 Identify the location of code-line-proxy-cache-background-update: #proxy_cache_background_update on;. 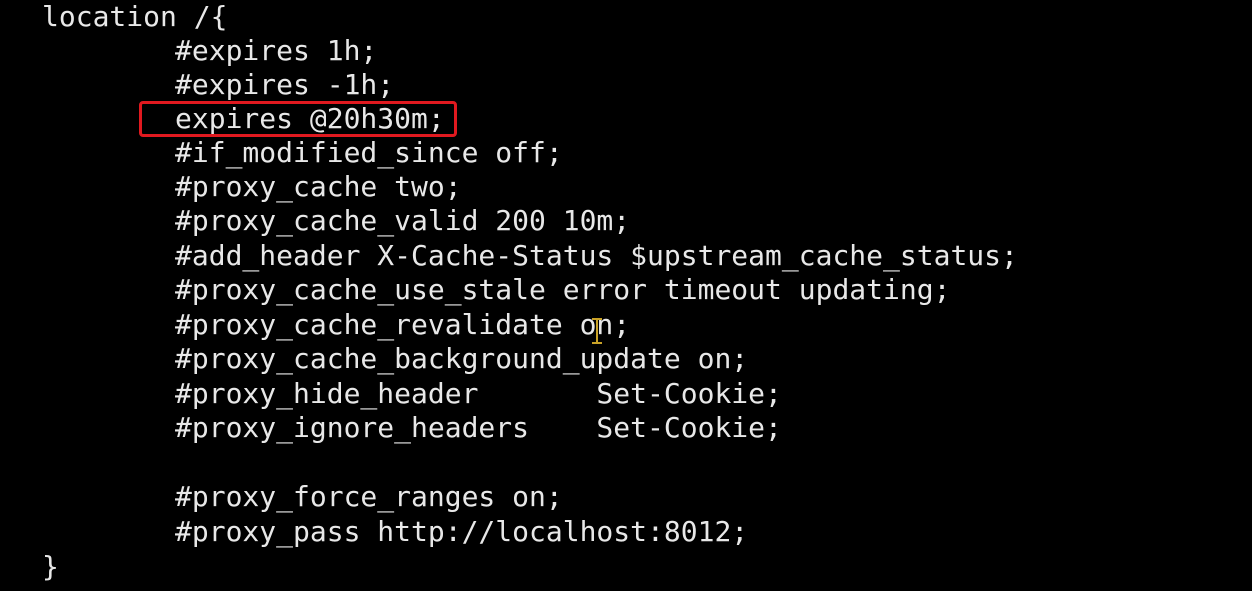
(462, 358).